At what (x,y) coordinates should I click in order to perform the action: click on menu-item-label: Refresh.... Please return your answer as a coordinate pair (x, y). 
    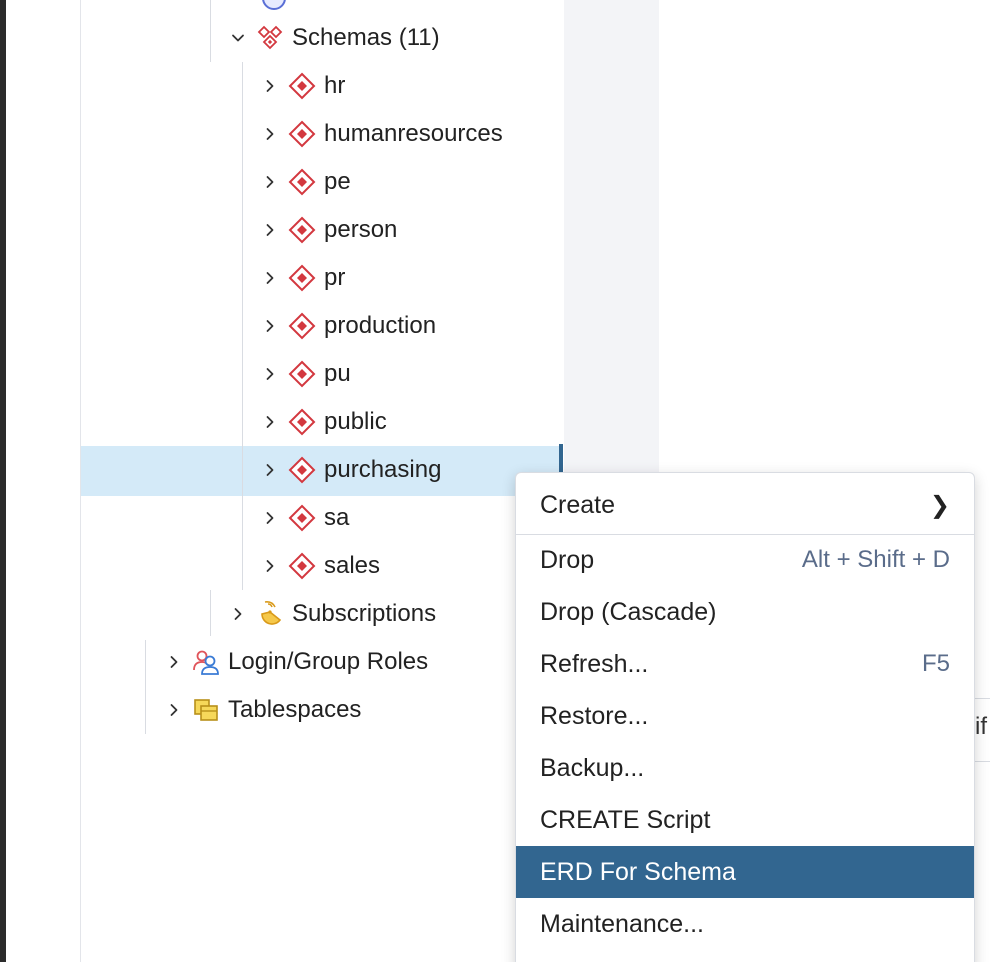
    Looking at the image, I should click on (594, 663).